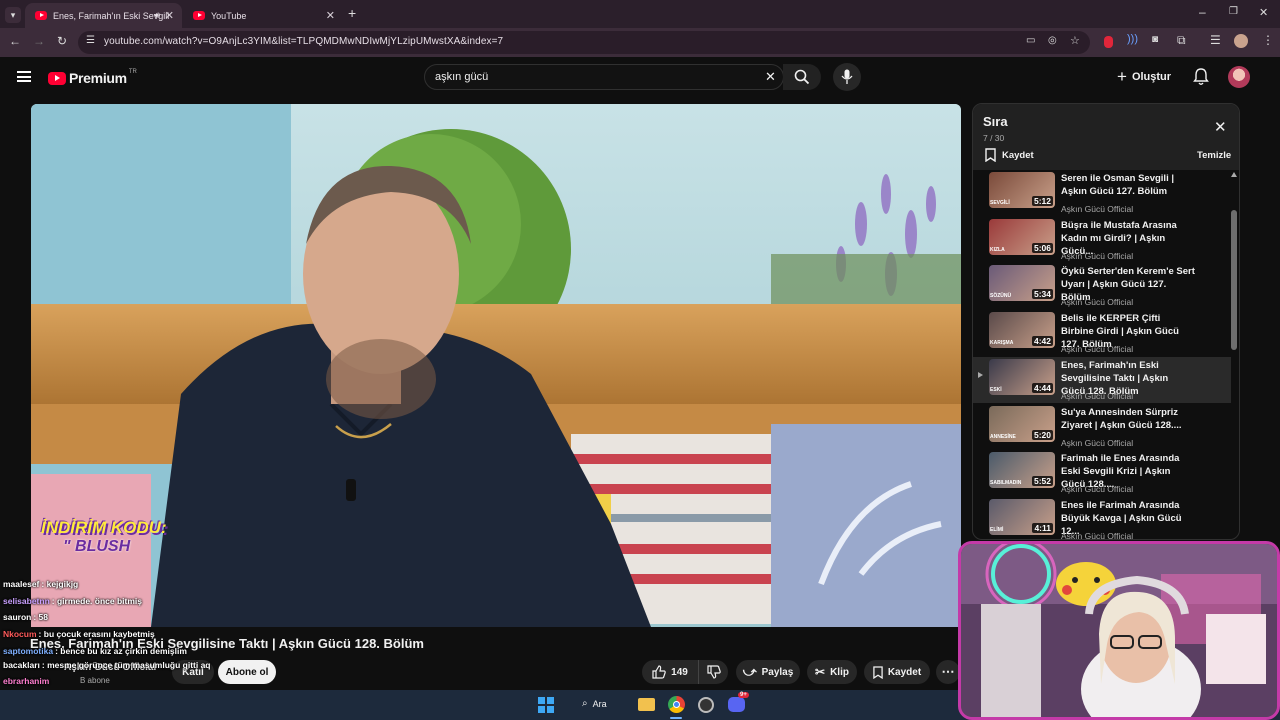 Image resolution: width=1280 pixels, height=720 pixels. Describe the element at coordinates (39, 41) in the screenshot. I see `forward-icon: →` at that location.